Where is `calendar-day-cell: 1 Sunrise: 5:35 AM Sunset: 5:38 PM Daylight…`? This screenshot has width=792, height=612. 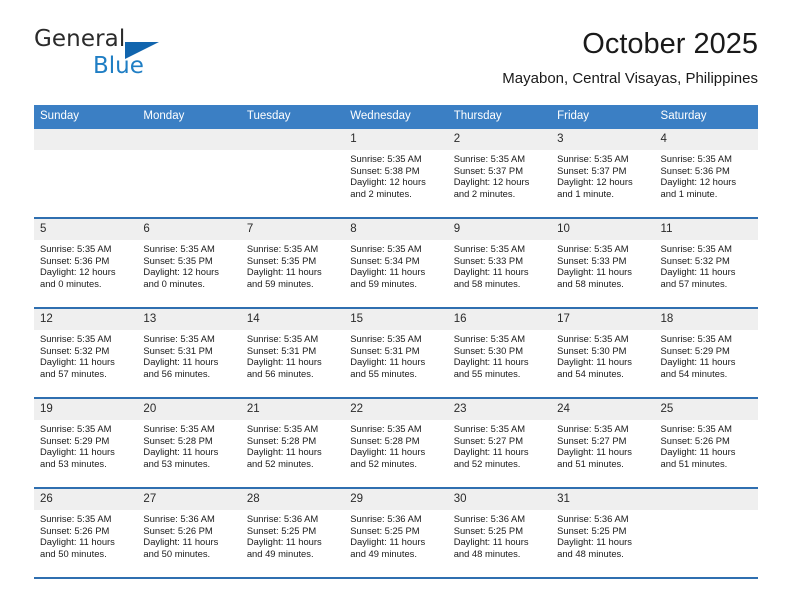
calendar-day-cell: 1 Sunrise: 5:35 AM Sunset: 5:38 PM Daylight… is located at coordinates (396, 173).